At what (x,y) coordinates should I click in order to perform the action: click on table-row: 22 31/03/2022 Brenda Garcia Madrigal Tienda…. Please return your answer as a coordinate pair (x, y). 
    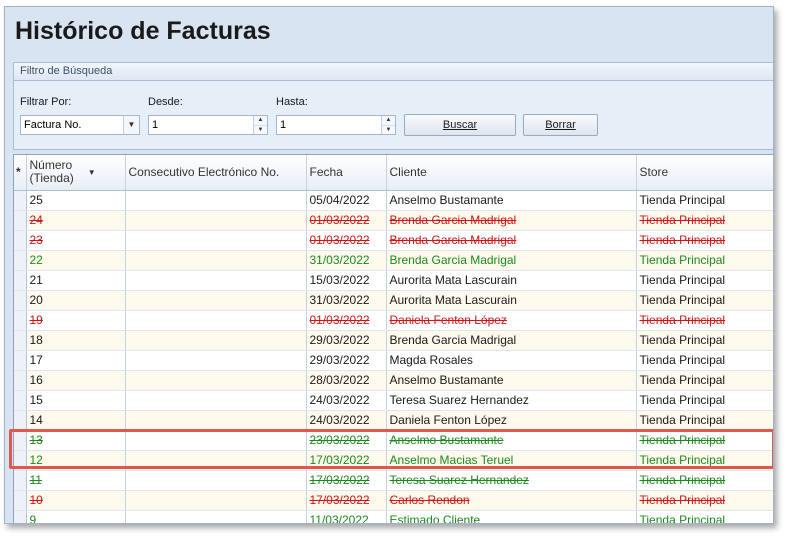
    Looking at the image, I should click on (393, 260).